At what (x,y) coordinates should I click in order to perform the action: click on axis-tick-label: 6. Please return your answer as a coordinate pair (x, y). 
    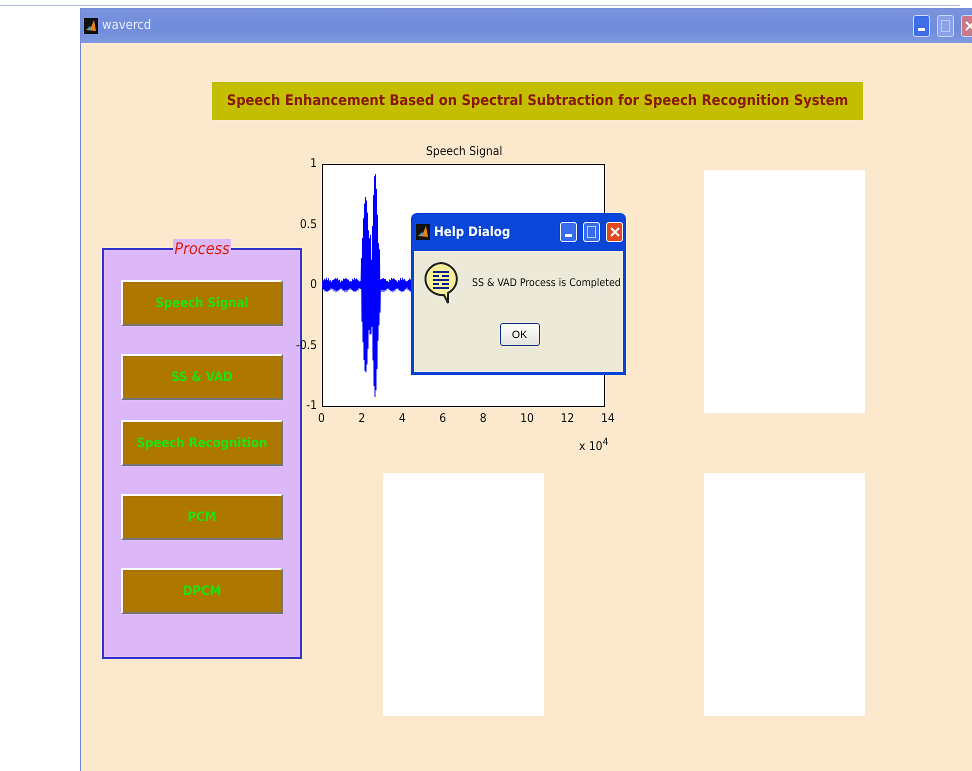
    Looking at the image, I should click on (442, 418).